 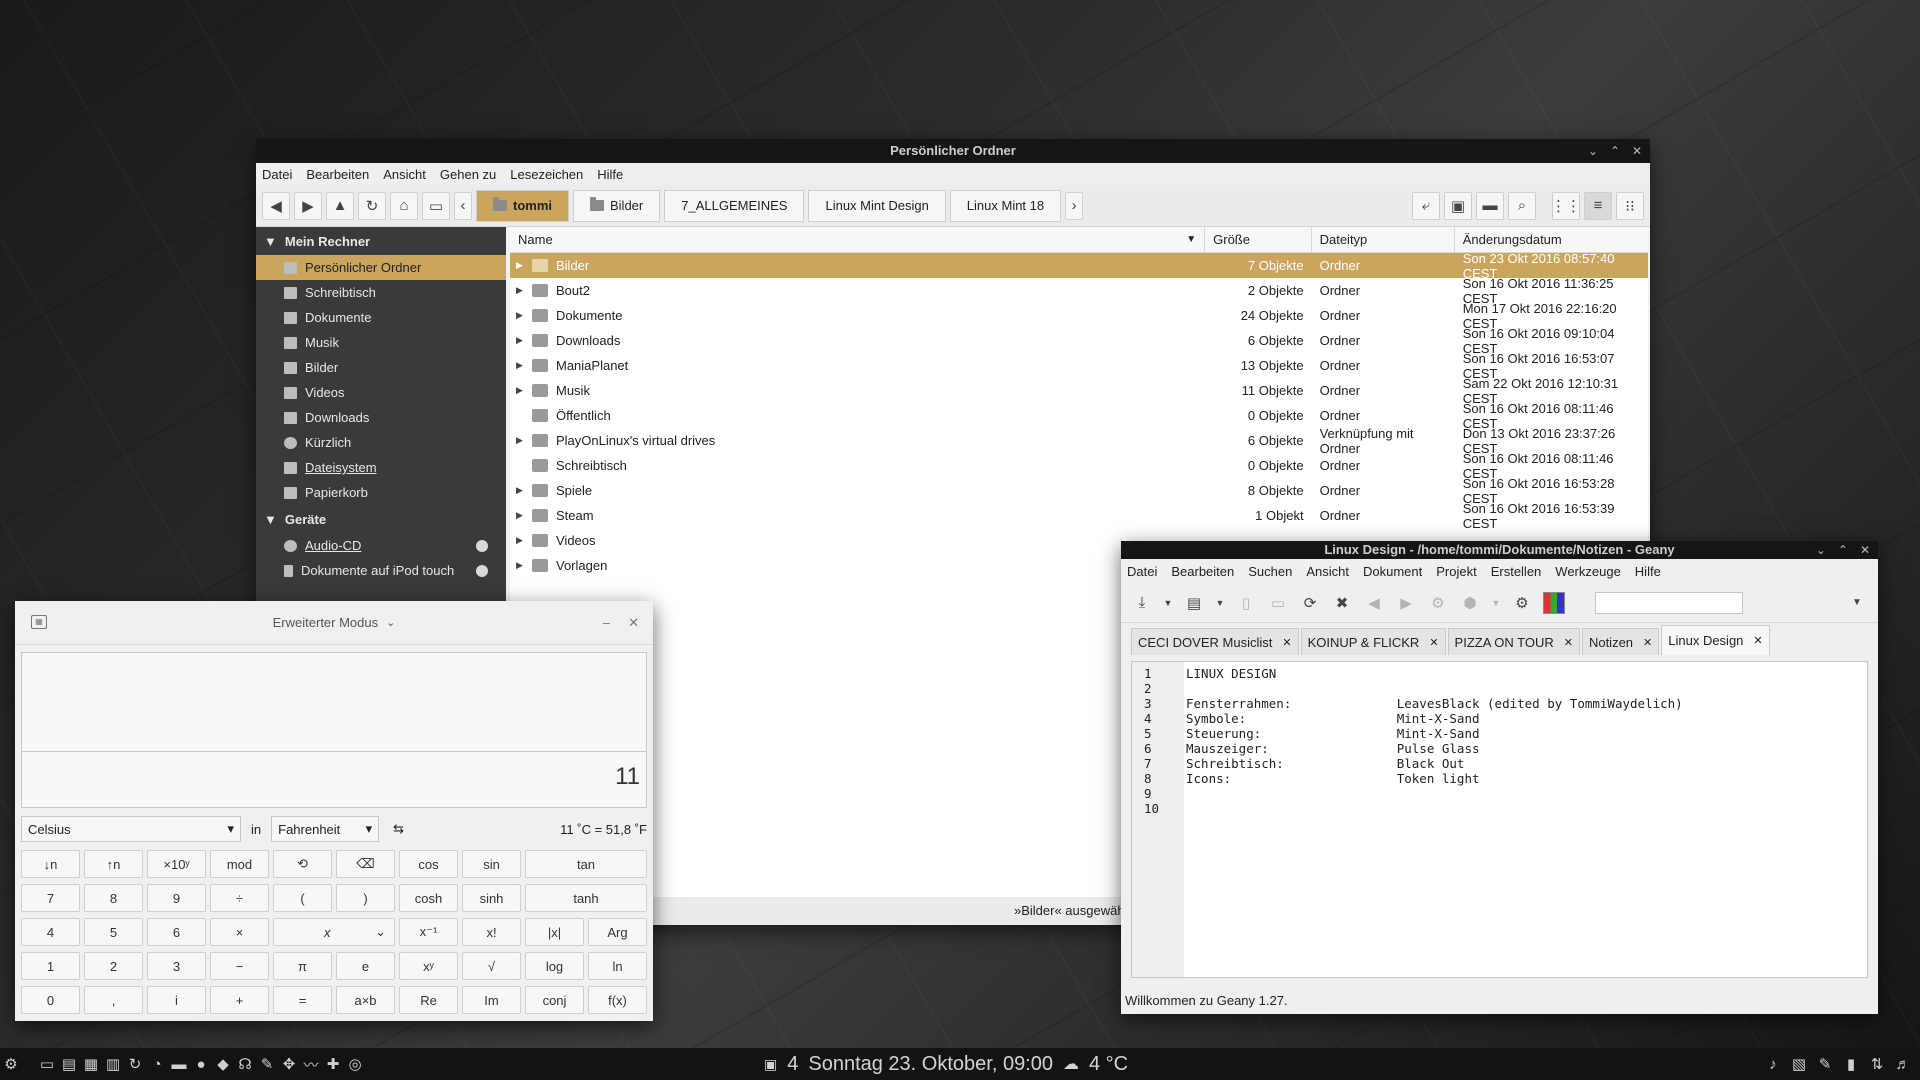 What do you see at coordinates (1406, 603) in the screenshot?
I see `nav-forward-icon: ▶` at bounding box center [1406, 603].